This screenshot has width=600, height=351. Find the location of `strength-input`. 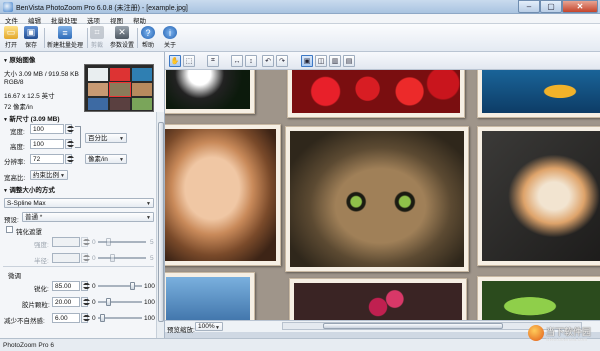

strength-input is located at coordinates (66, 242).